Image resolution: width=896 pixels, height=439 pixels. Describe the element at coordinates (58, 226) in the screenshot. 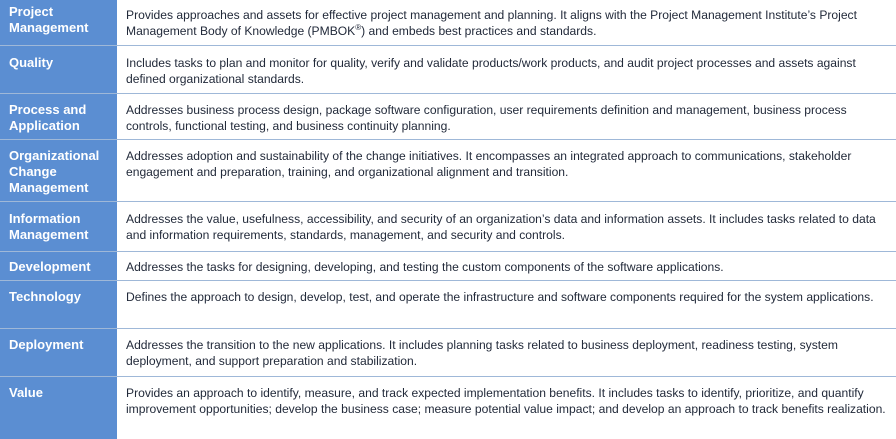

I see `row-label-information-management: Information Management` at that location.